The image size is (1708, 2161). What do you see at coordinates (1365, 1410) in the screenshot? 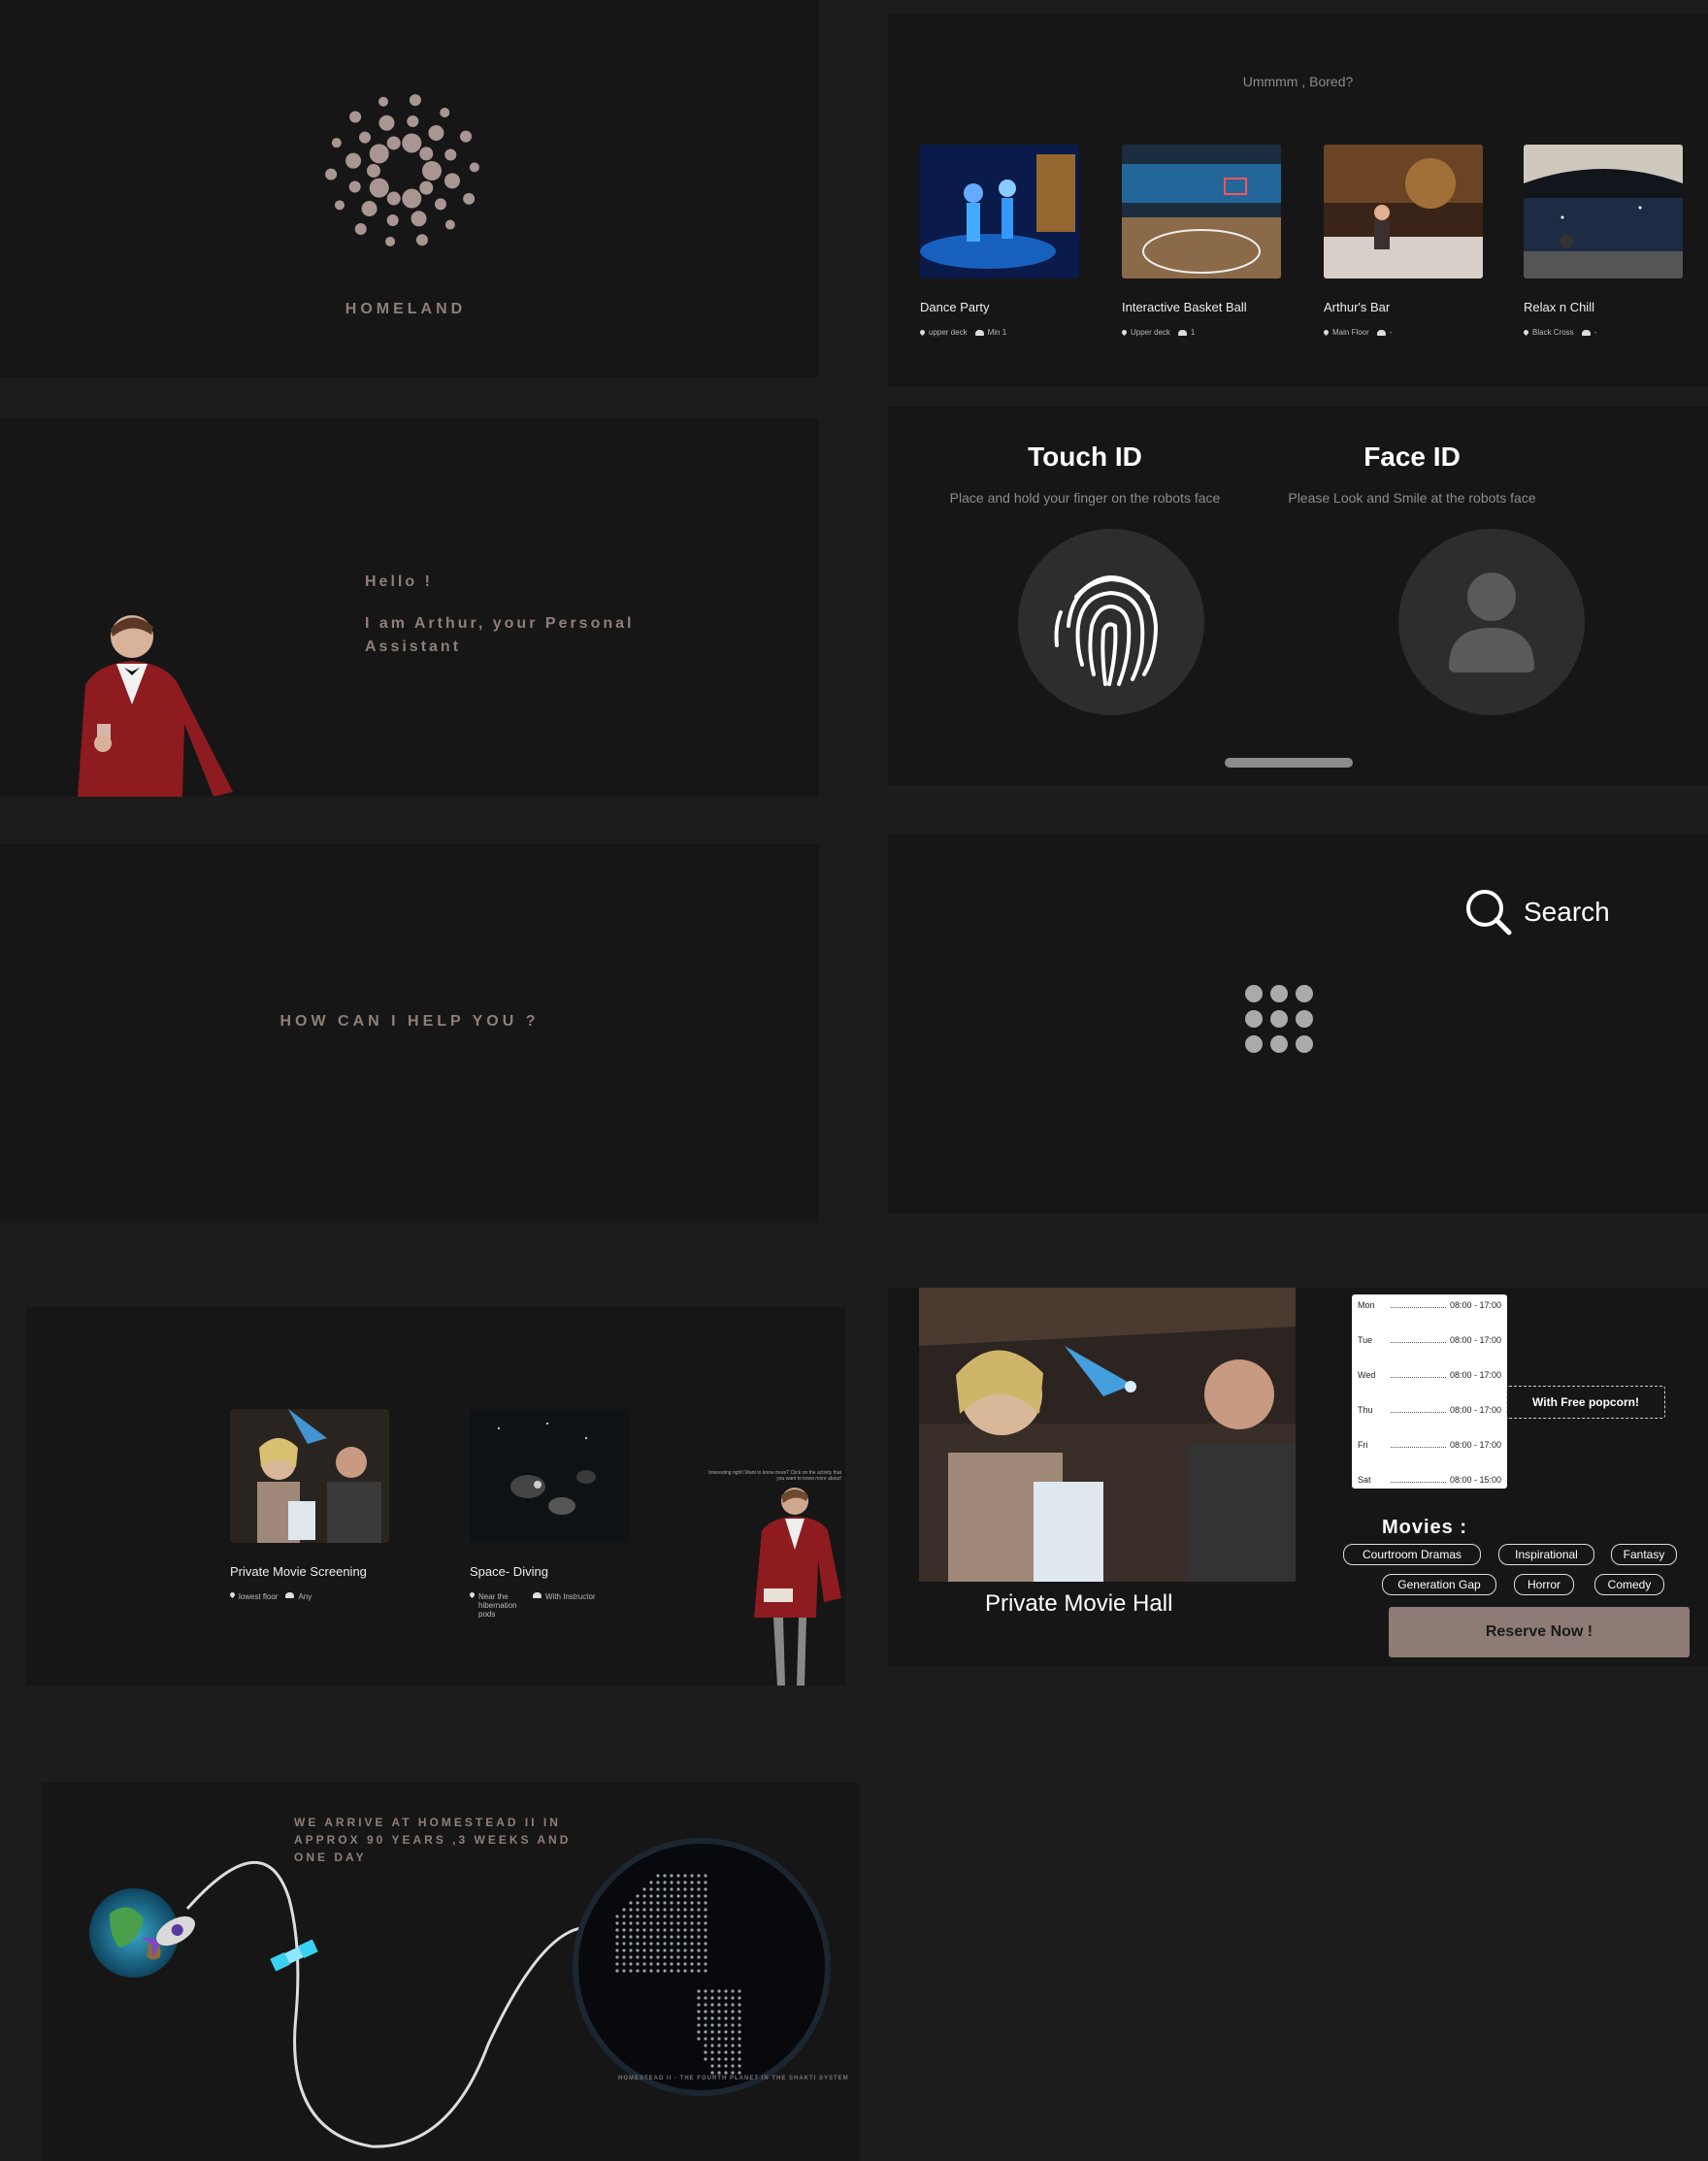
I see `schedule-day: Thu` at bounding box center [1365, 1410].